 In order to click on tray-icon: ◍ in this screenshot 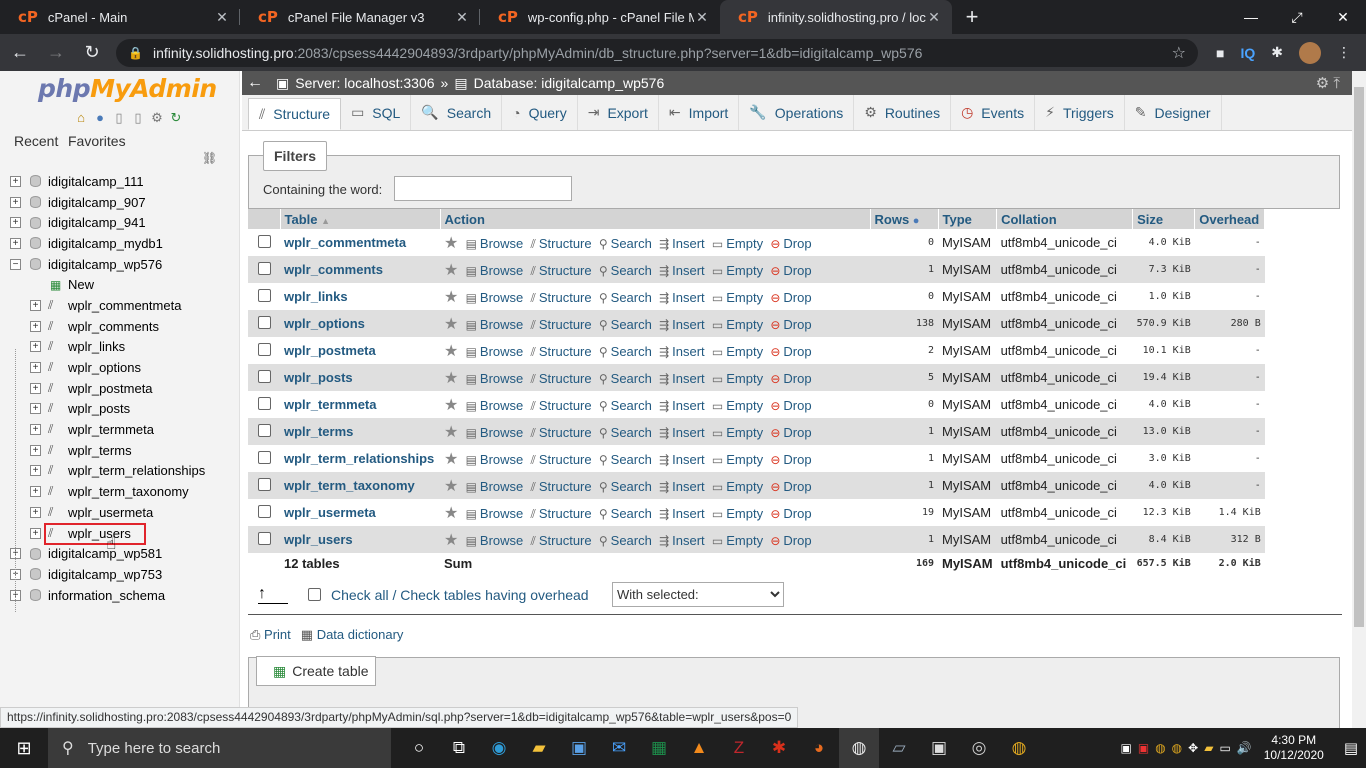, I will do `click(1160, 748)`.